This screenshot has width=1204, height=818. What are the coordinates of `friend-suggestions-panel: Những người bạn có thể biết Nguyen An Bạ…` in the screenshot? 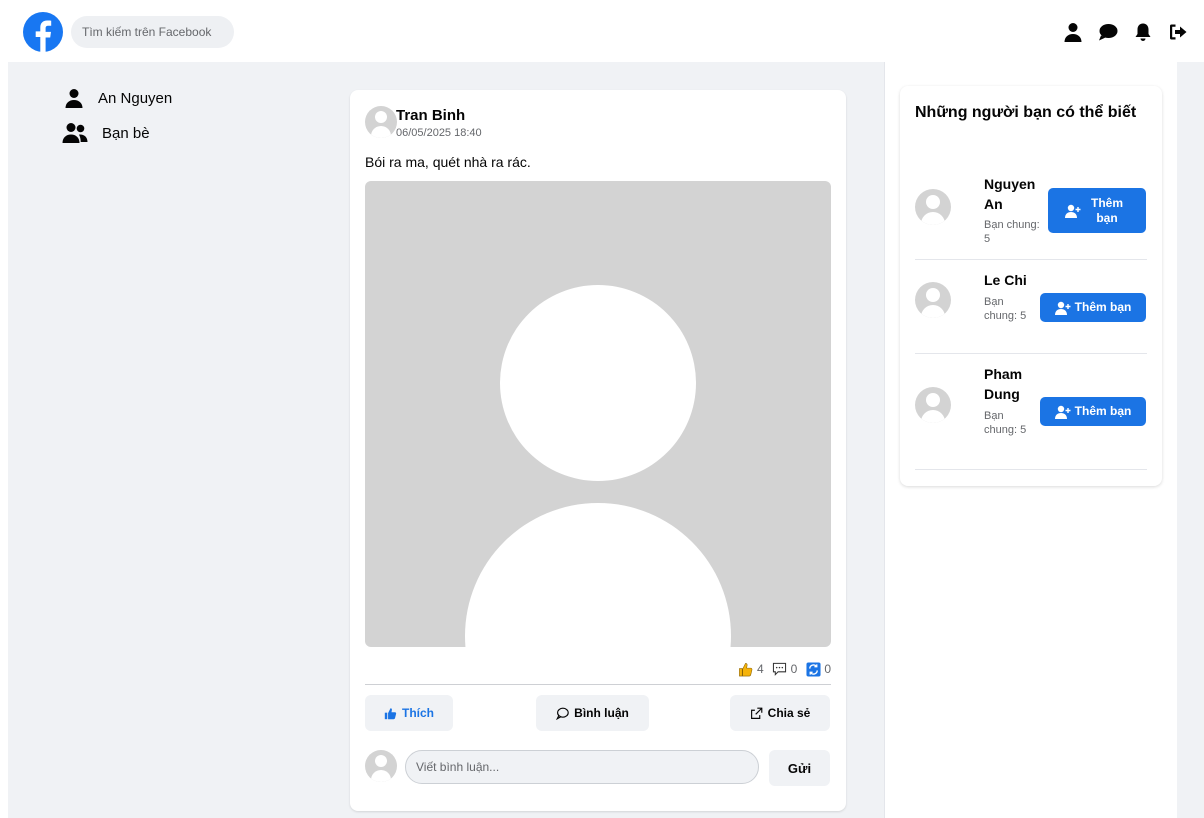 It's located at (1031, 286).